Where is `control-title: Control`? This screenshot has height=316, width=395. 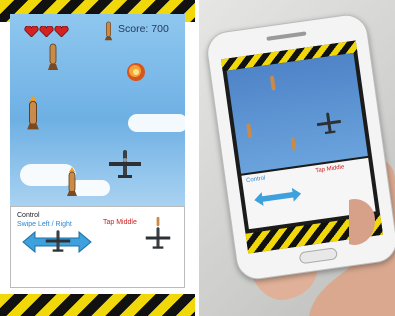 control-title: Control is located at coordinates (28, 215).